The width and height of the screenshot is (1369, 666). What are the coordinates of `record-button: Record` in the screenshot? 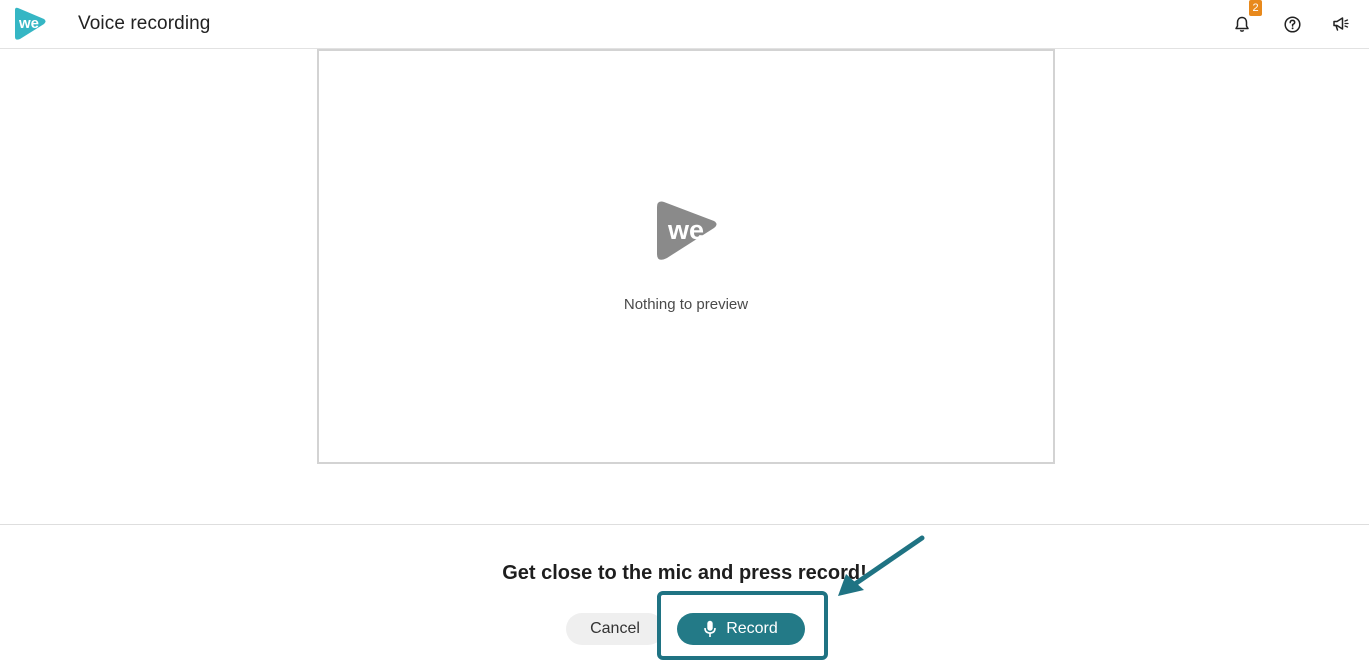 It's located at (741, 629).